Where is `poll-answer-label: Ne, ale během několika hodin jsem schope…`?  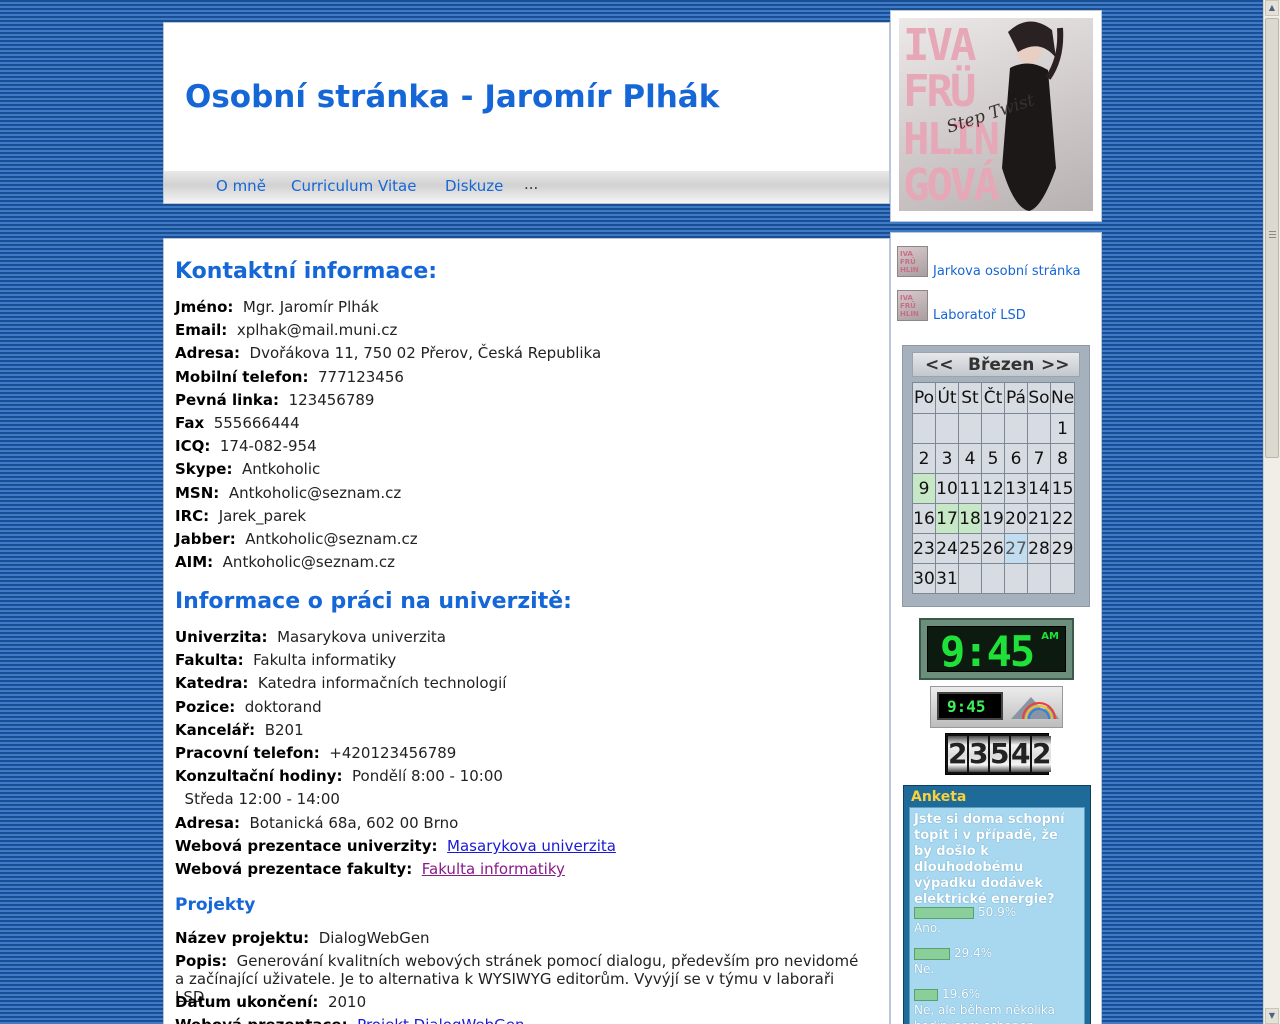
poll-answer-label: Ne, ale během několika hodin jsem schope… is located at coordinates (984, 1013).